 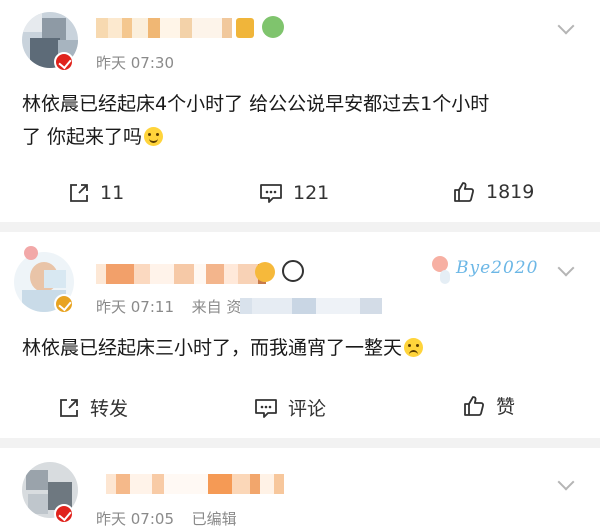 What do you see at coordinates (112, 193) in the screenshot?
I see `share-count: 11` at bounding box center [112, 193].